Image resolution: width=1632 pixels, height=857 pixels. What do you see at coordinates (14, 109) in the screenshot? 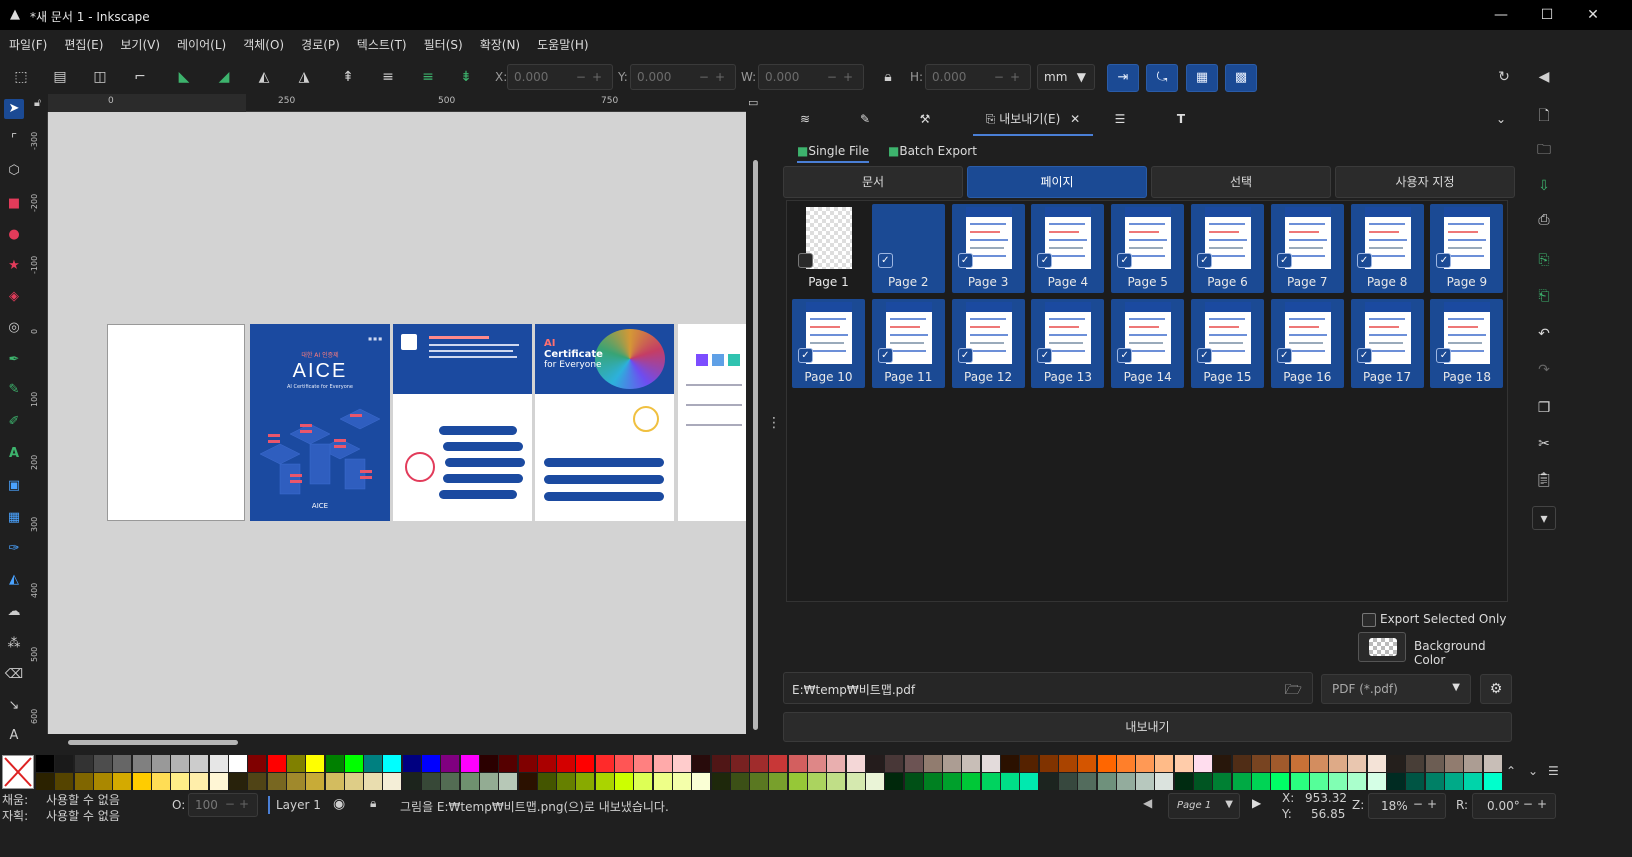
I see `selector-tool-icon: ➤` at bounding box center [14, 109].